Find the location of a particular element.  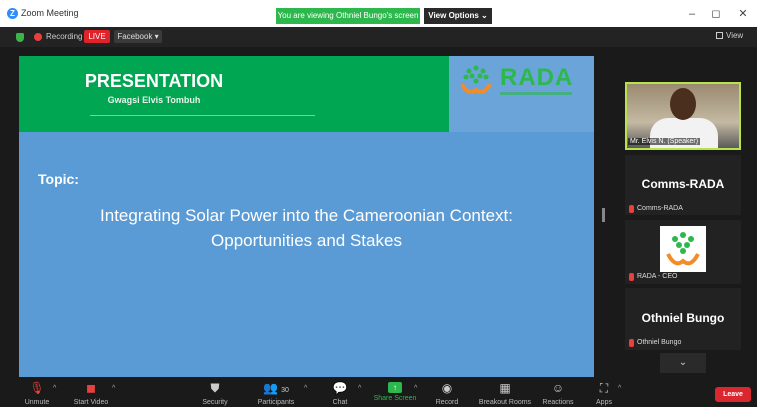

apps-icon: ⛶ is located at coordinates (604, 388).